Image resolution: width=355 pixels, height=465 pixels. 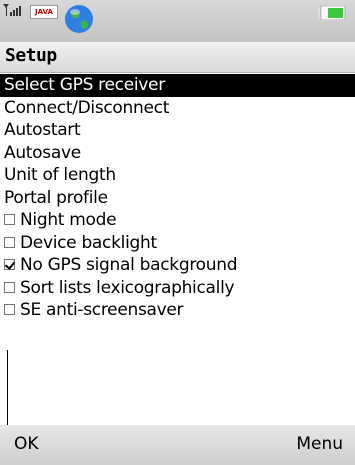 I want to click on menu-item-label: SE anti-screensaver, so click(x=102, y=310).